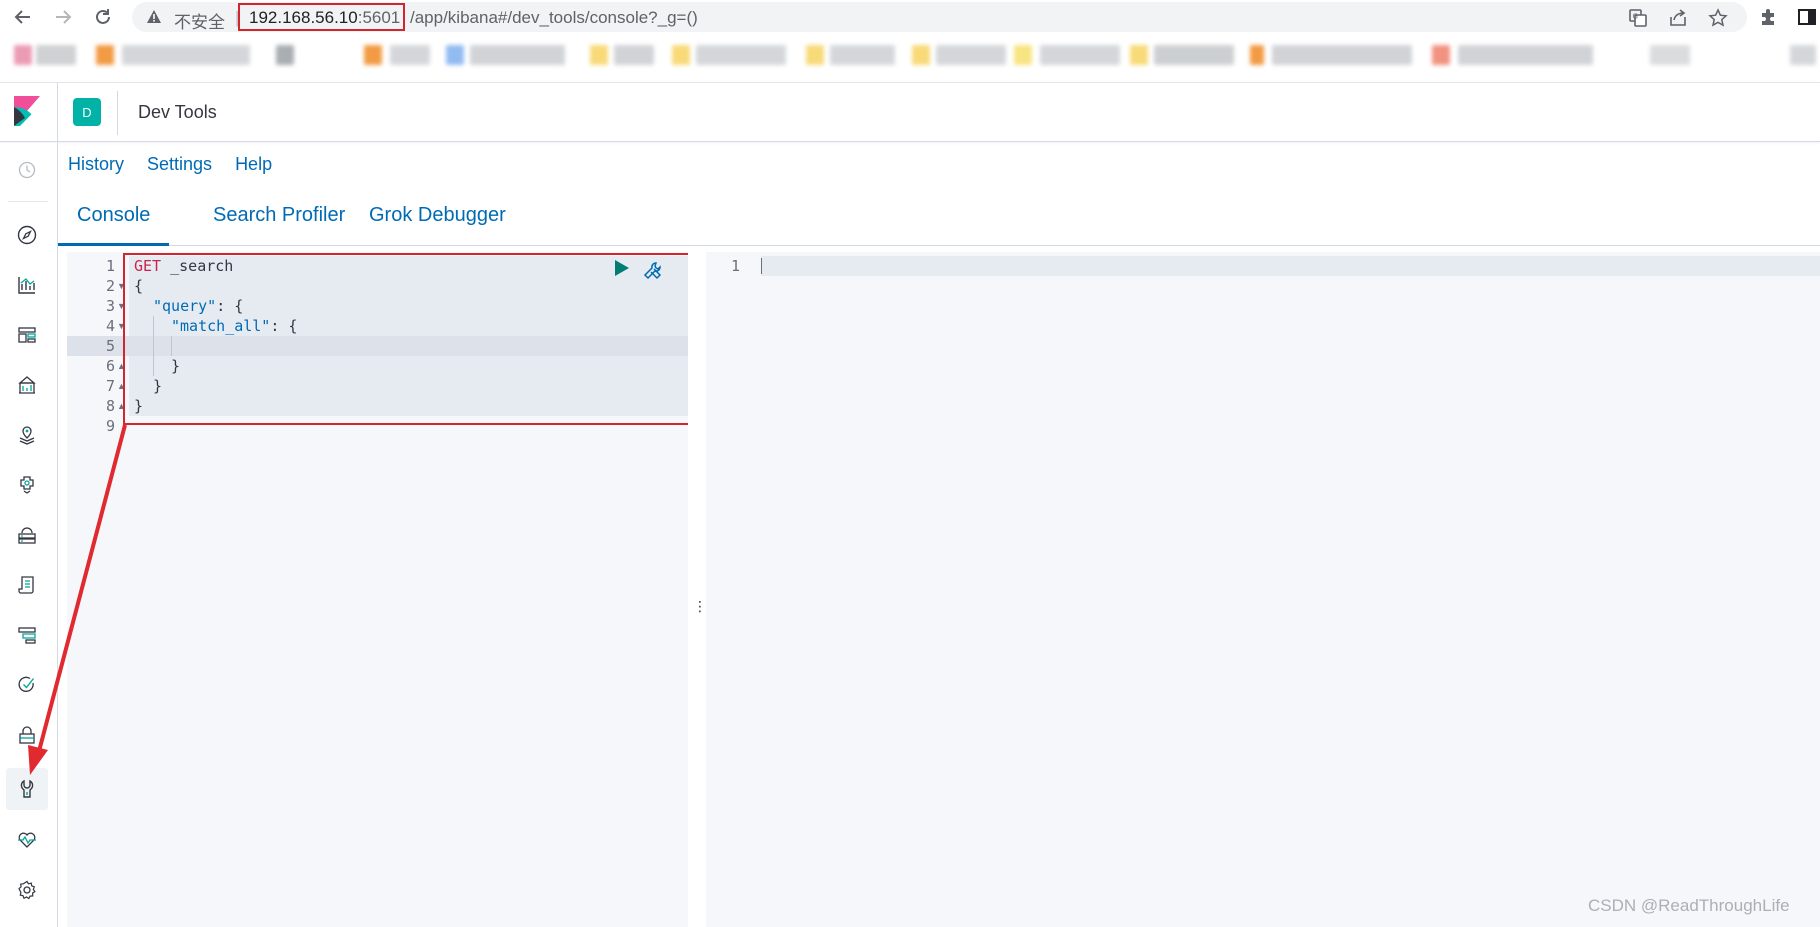  I want to click on url-path: /app/kibana#/dev_tools/console?_g=(), so click(554, 17).